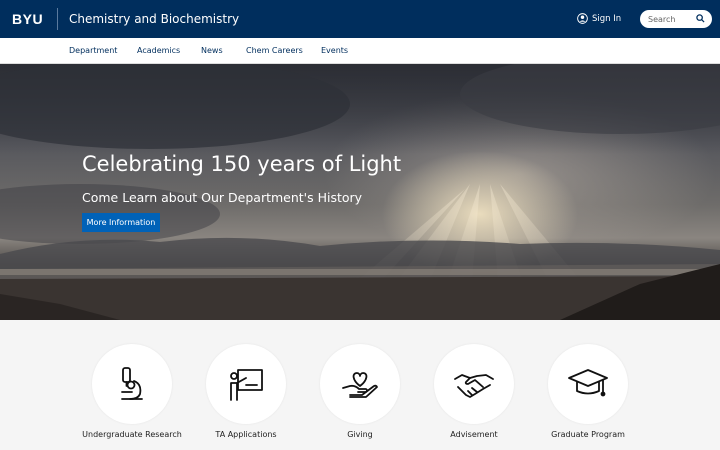  Describe the element at coordinates (154, 19) in the screenshot. I see `site-title: Chemistry and Biochemistry` at that location.